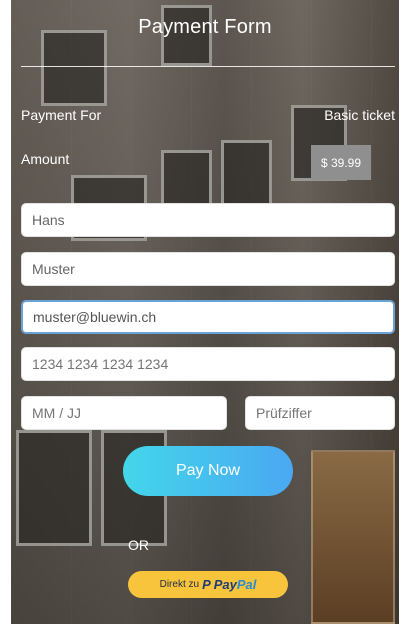  I want to click on paypal-logo: PayPal, so click(235, 584).